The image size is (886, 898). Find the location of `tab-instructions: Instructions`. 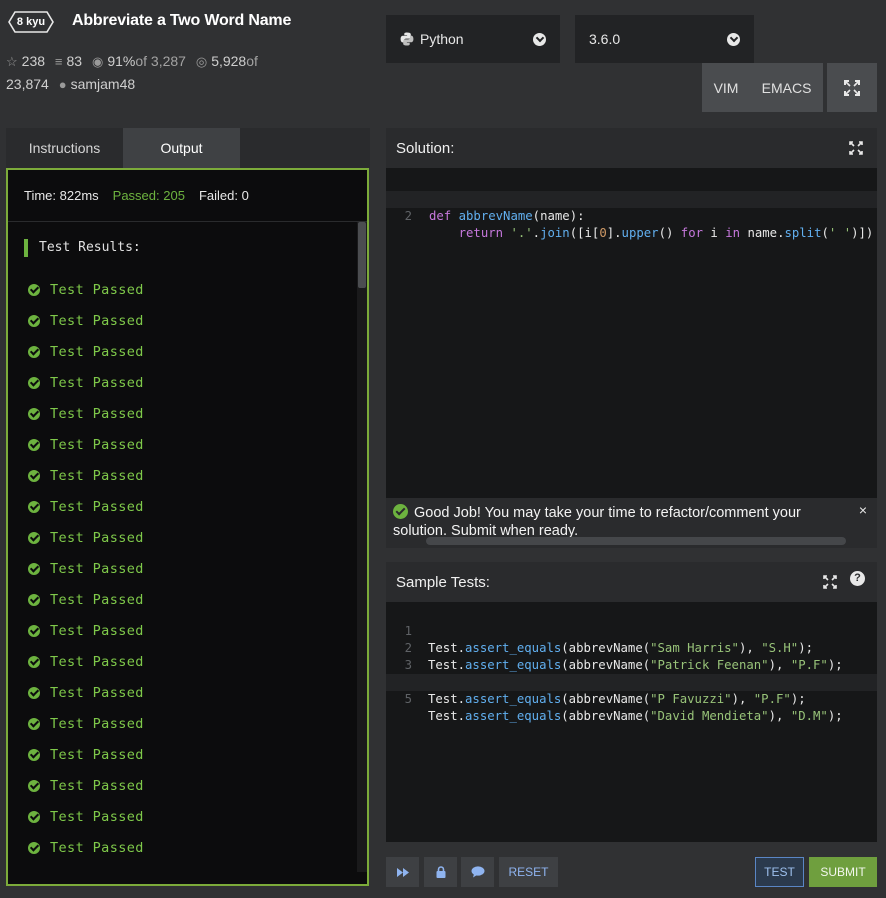

tab-instructions: Instructions is located at coordinates (64, 148).